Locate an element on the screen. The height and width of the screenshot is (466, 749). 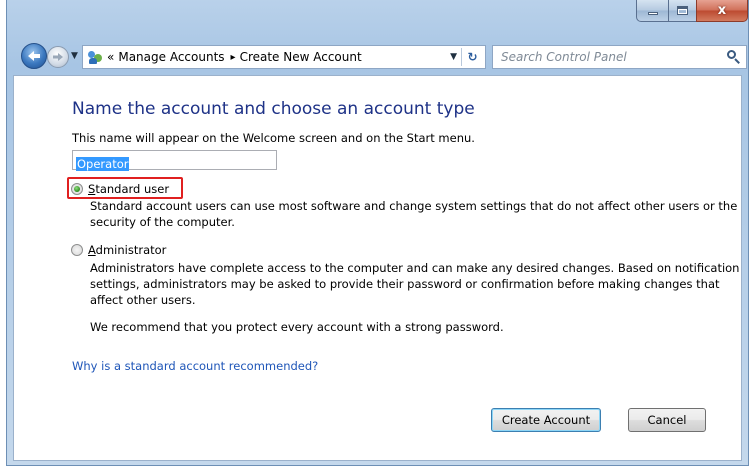
caption-buttons: x is located at coordinates (692, 11).